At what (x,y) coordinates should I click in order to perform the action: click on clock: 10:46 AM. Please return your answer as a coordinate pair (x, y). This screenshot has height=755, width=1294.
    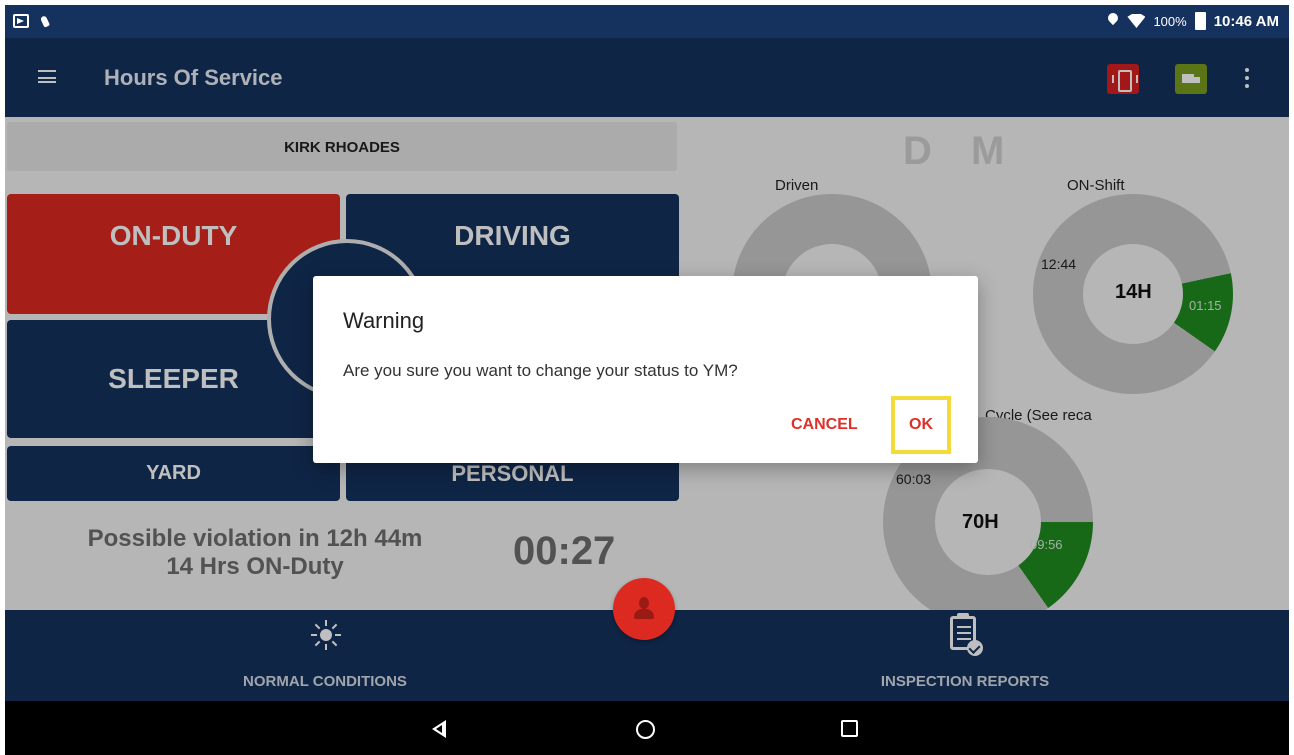
    Looking at the image, I should click on (1246, 21).